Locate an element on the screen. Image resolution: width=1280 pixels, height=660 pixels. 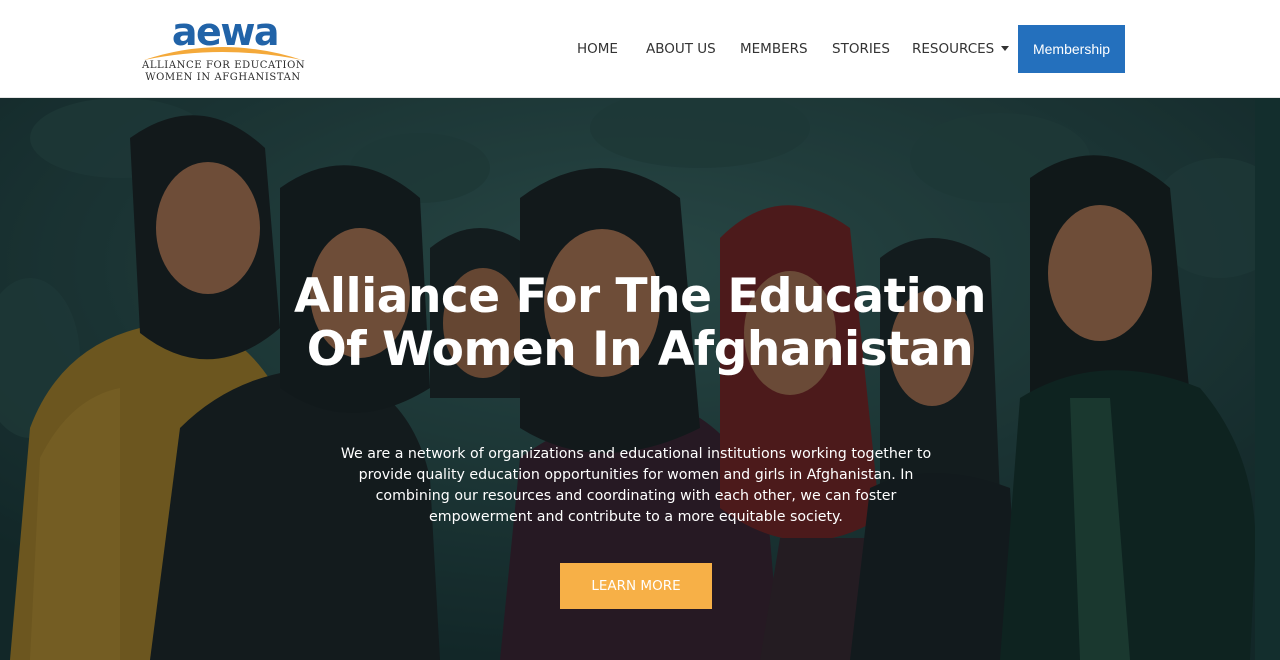
nav-stories: STORIES is located at coordinates (861, 49).